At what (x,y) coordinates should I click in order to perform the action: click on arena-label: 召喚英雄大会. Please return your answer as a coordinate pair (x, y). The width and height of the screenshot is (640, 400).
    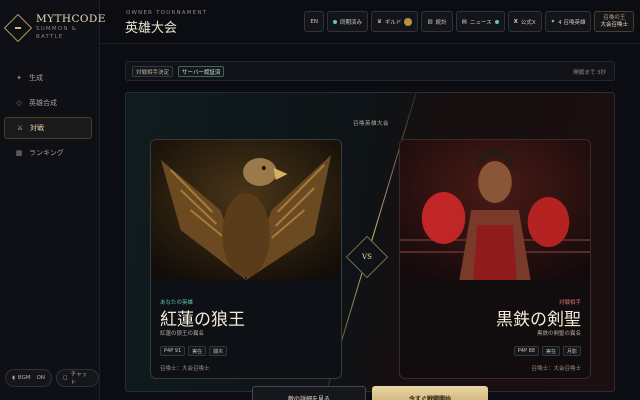
    Looking at the image, I should click on (370, 124).